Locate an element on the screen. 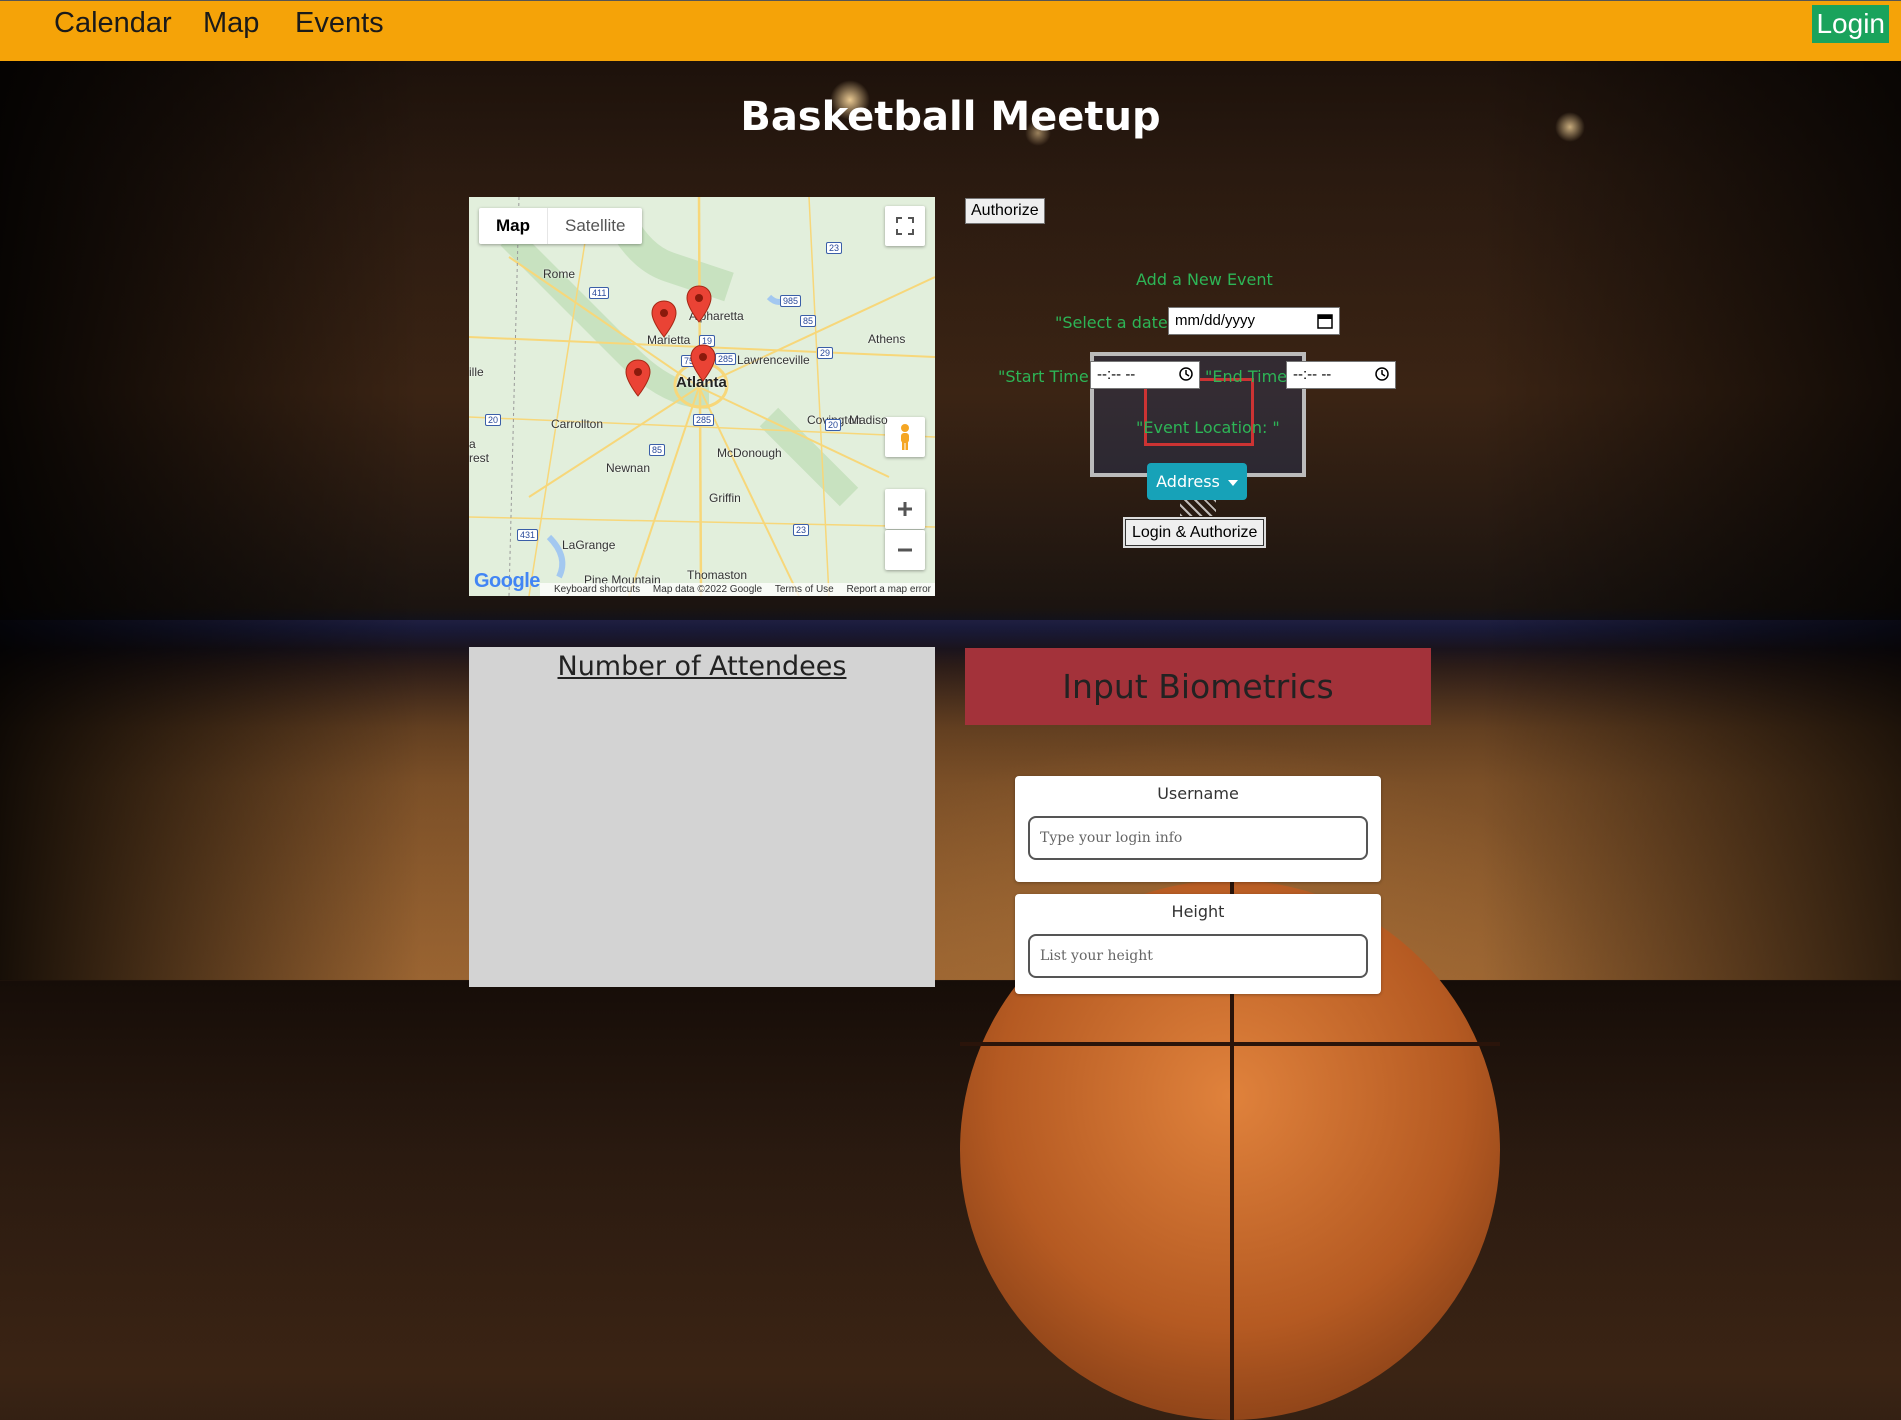  map-label-thomaston: Thomaston is located at coordinates (717, 575).